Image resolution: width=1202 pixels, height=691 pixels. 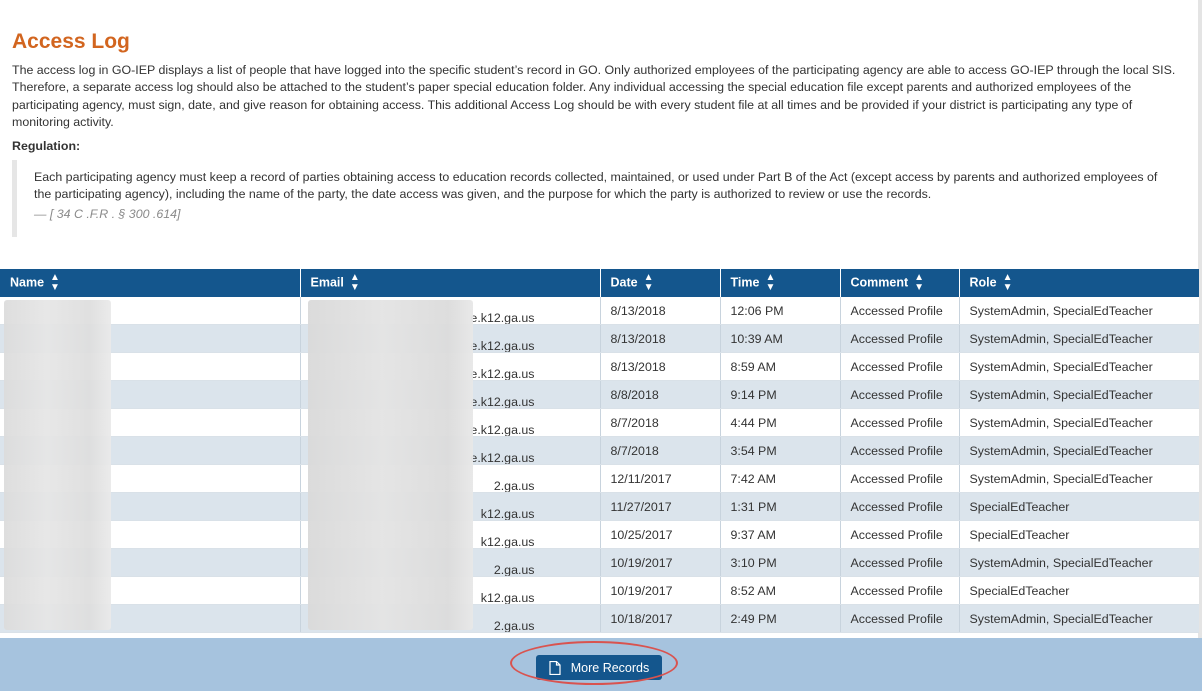 I want to click on cell-time: 12:06 PM, so click(x=780, y=311).